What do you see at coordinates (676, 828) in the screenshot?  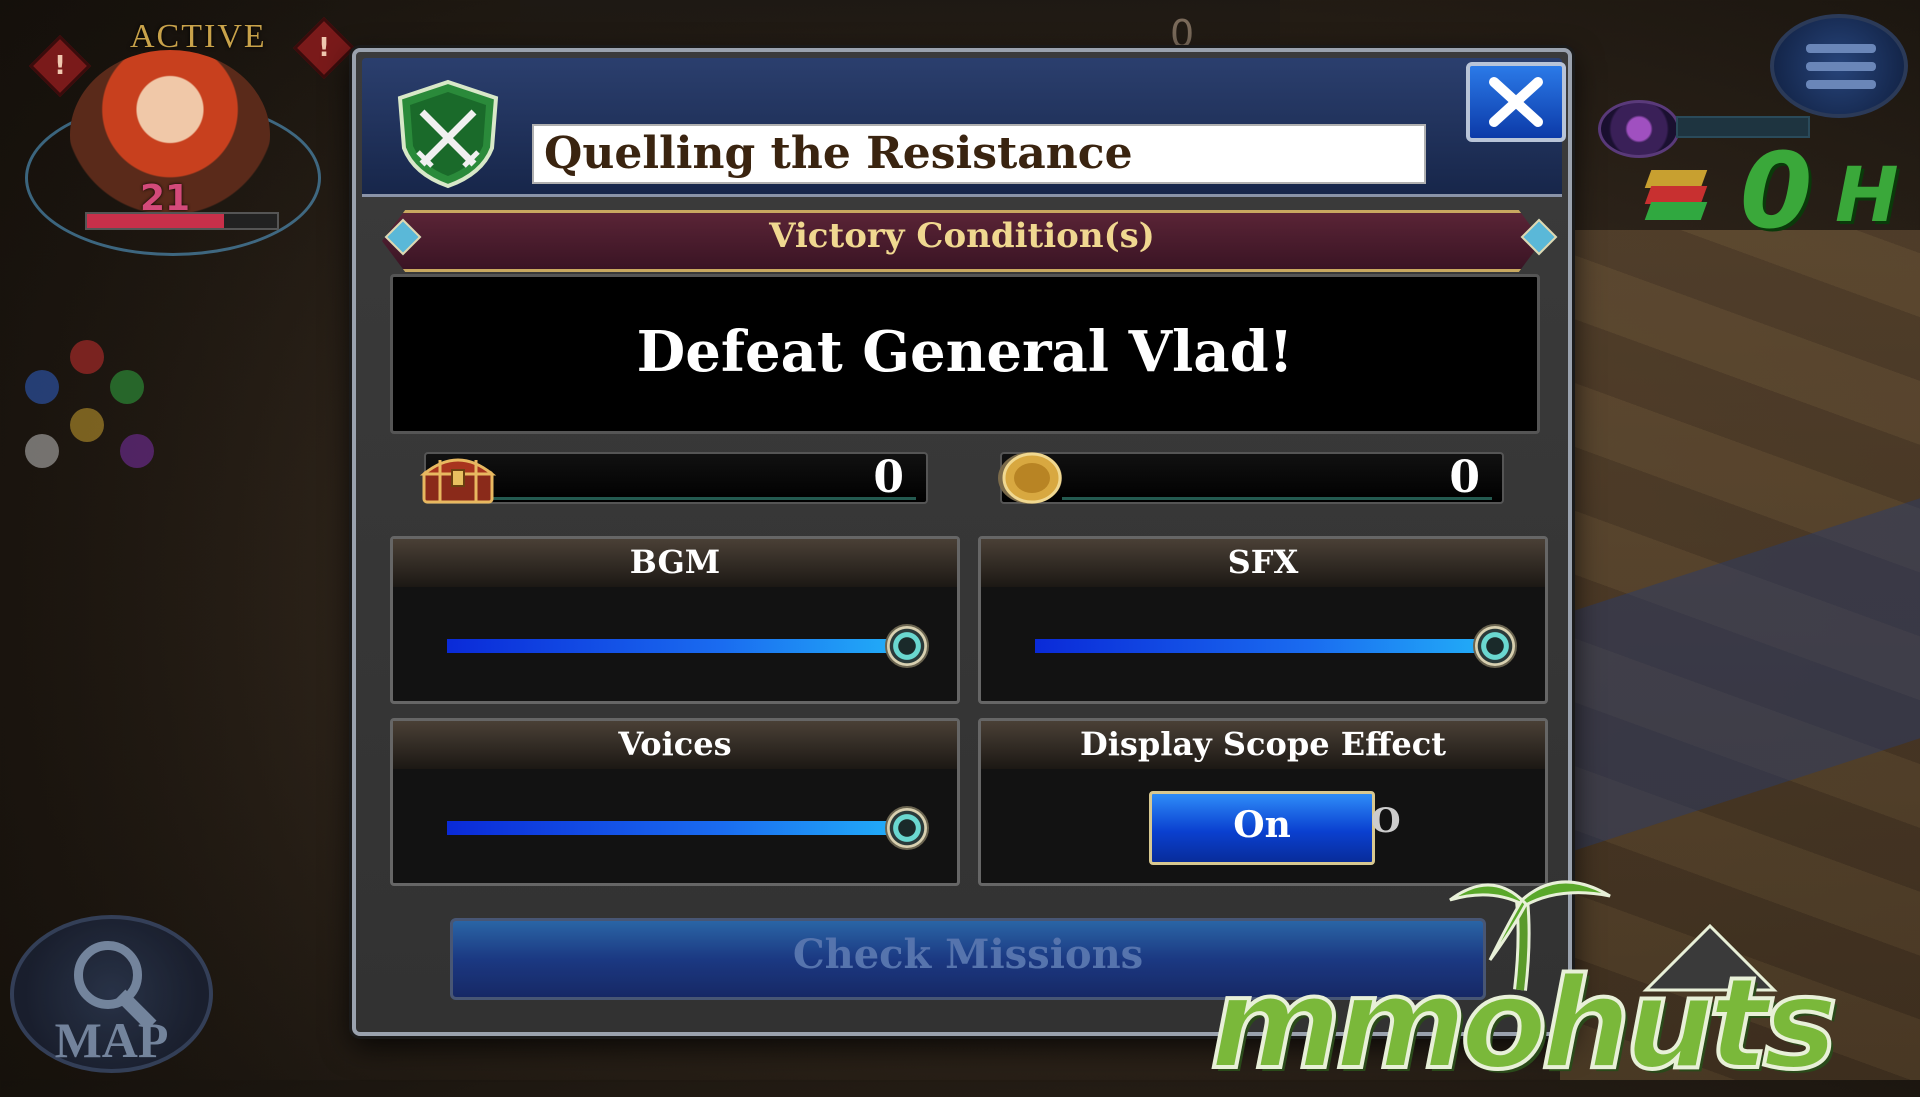 I see `voices-slider-fill` at bounding box center [676, 828].